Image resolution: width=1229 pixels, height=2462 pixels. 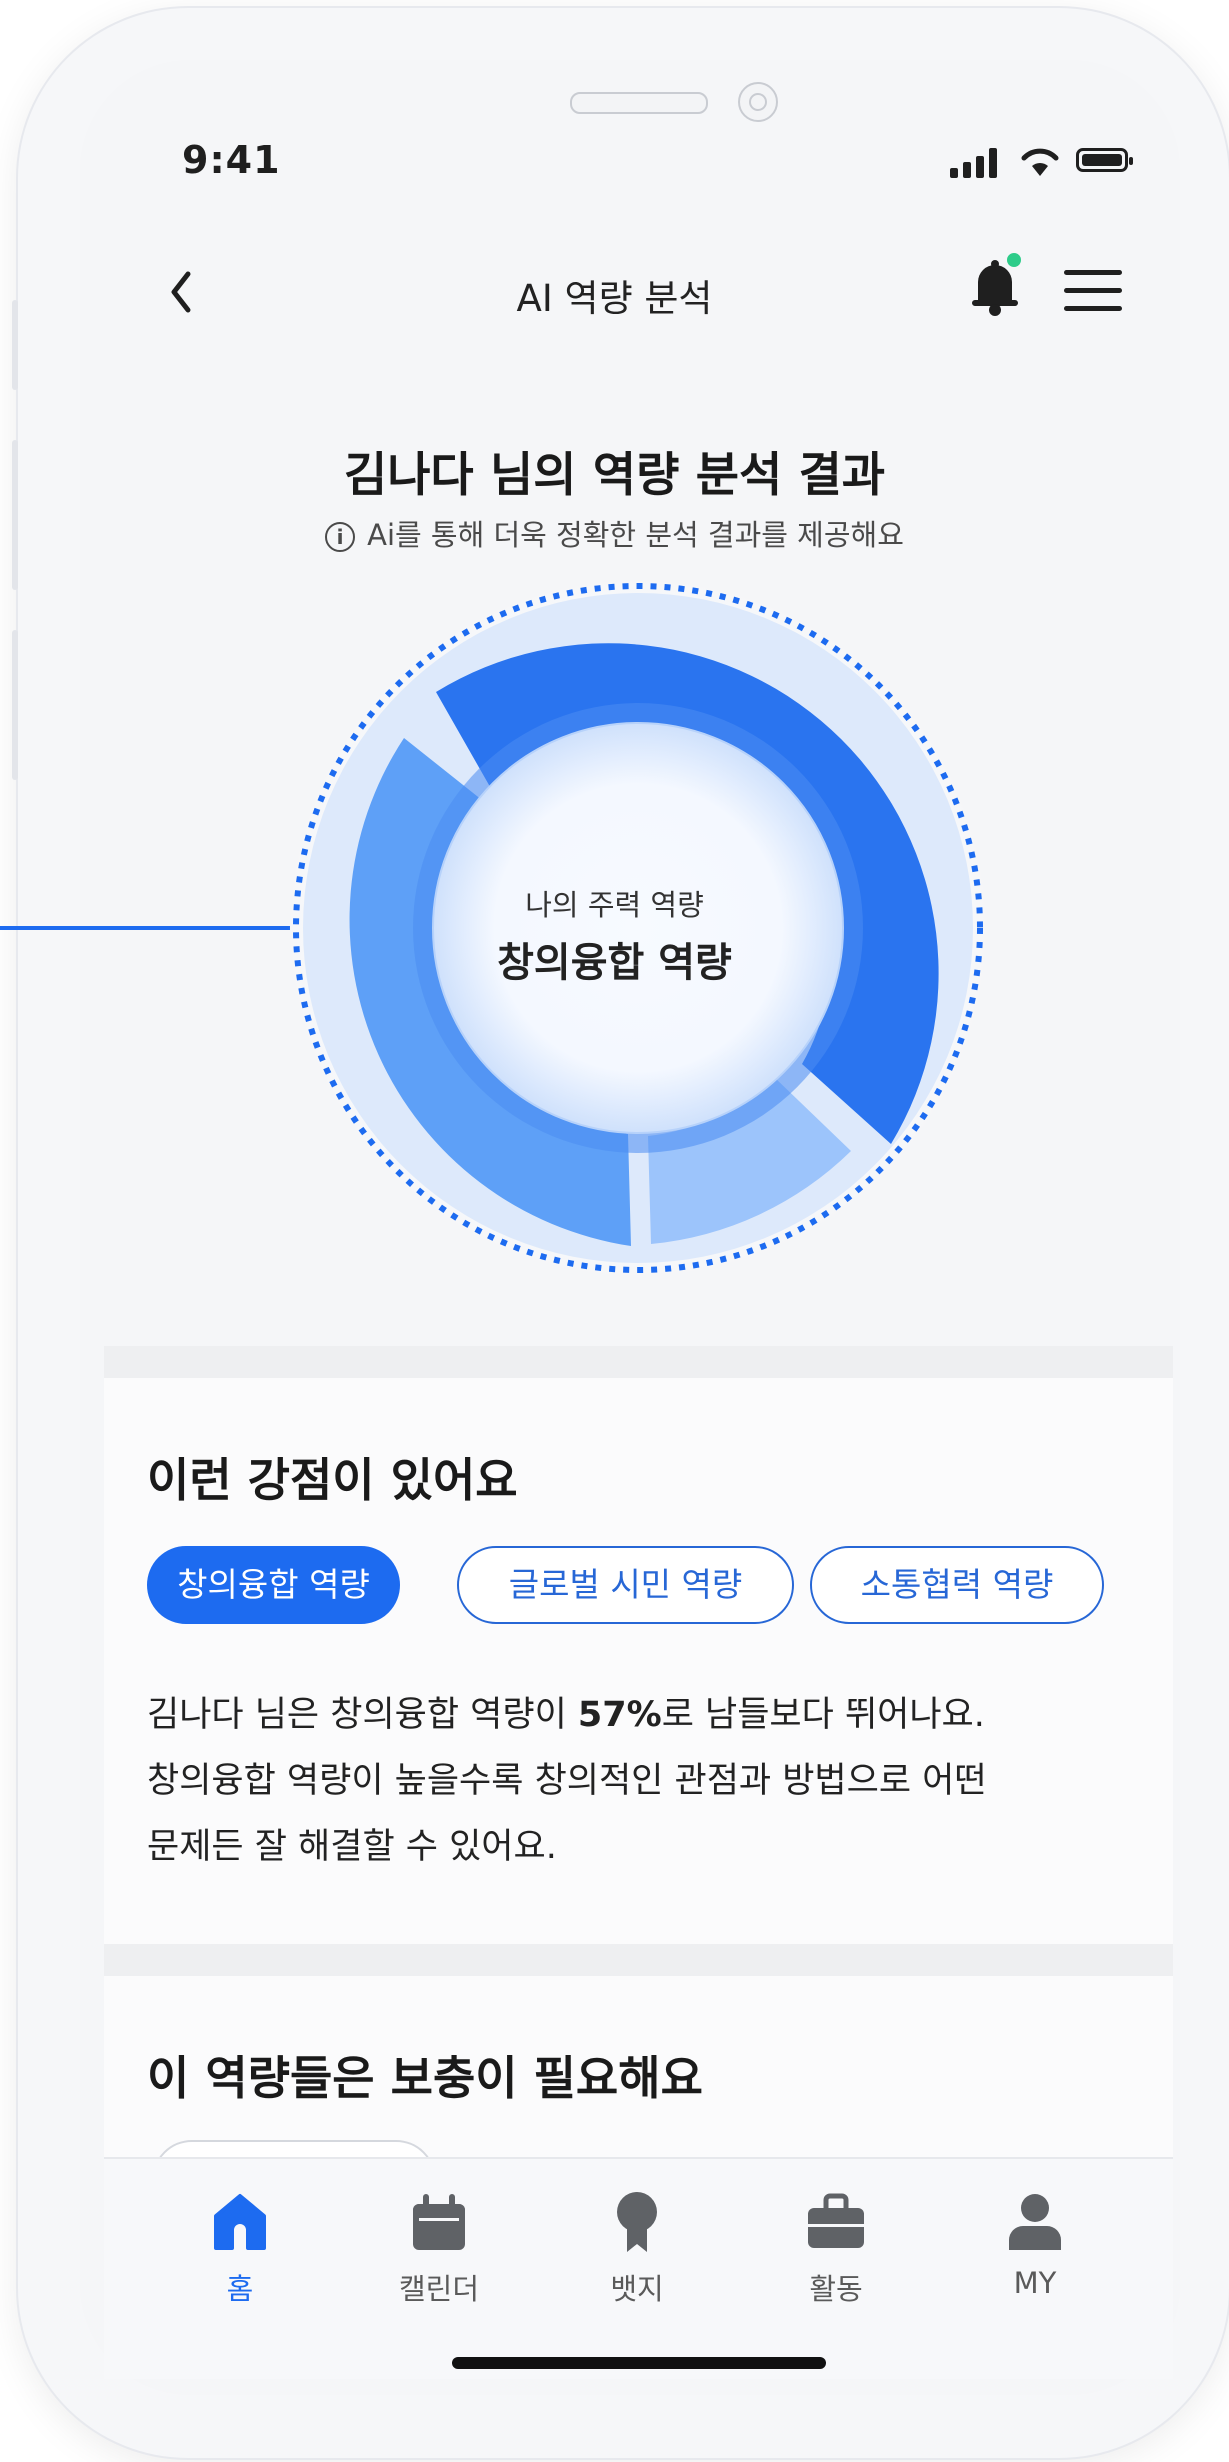 What do you see at coordinates (614, 963) in the screenshot?
I see `main-competency-value: 창의융합 역량` at bounding box center [614, 963].